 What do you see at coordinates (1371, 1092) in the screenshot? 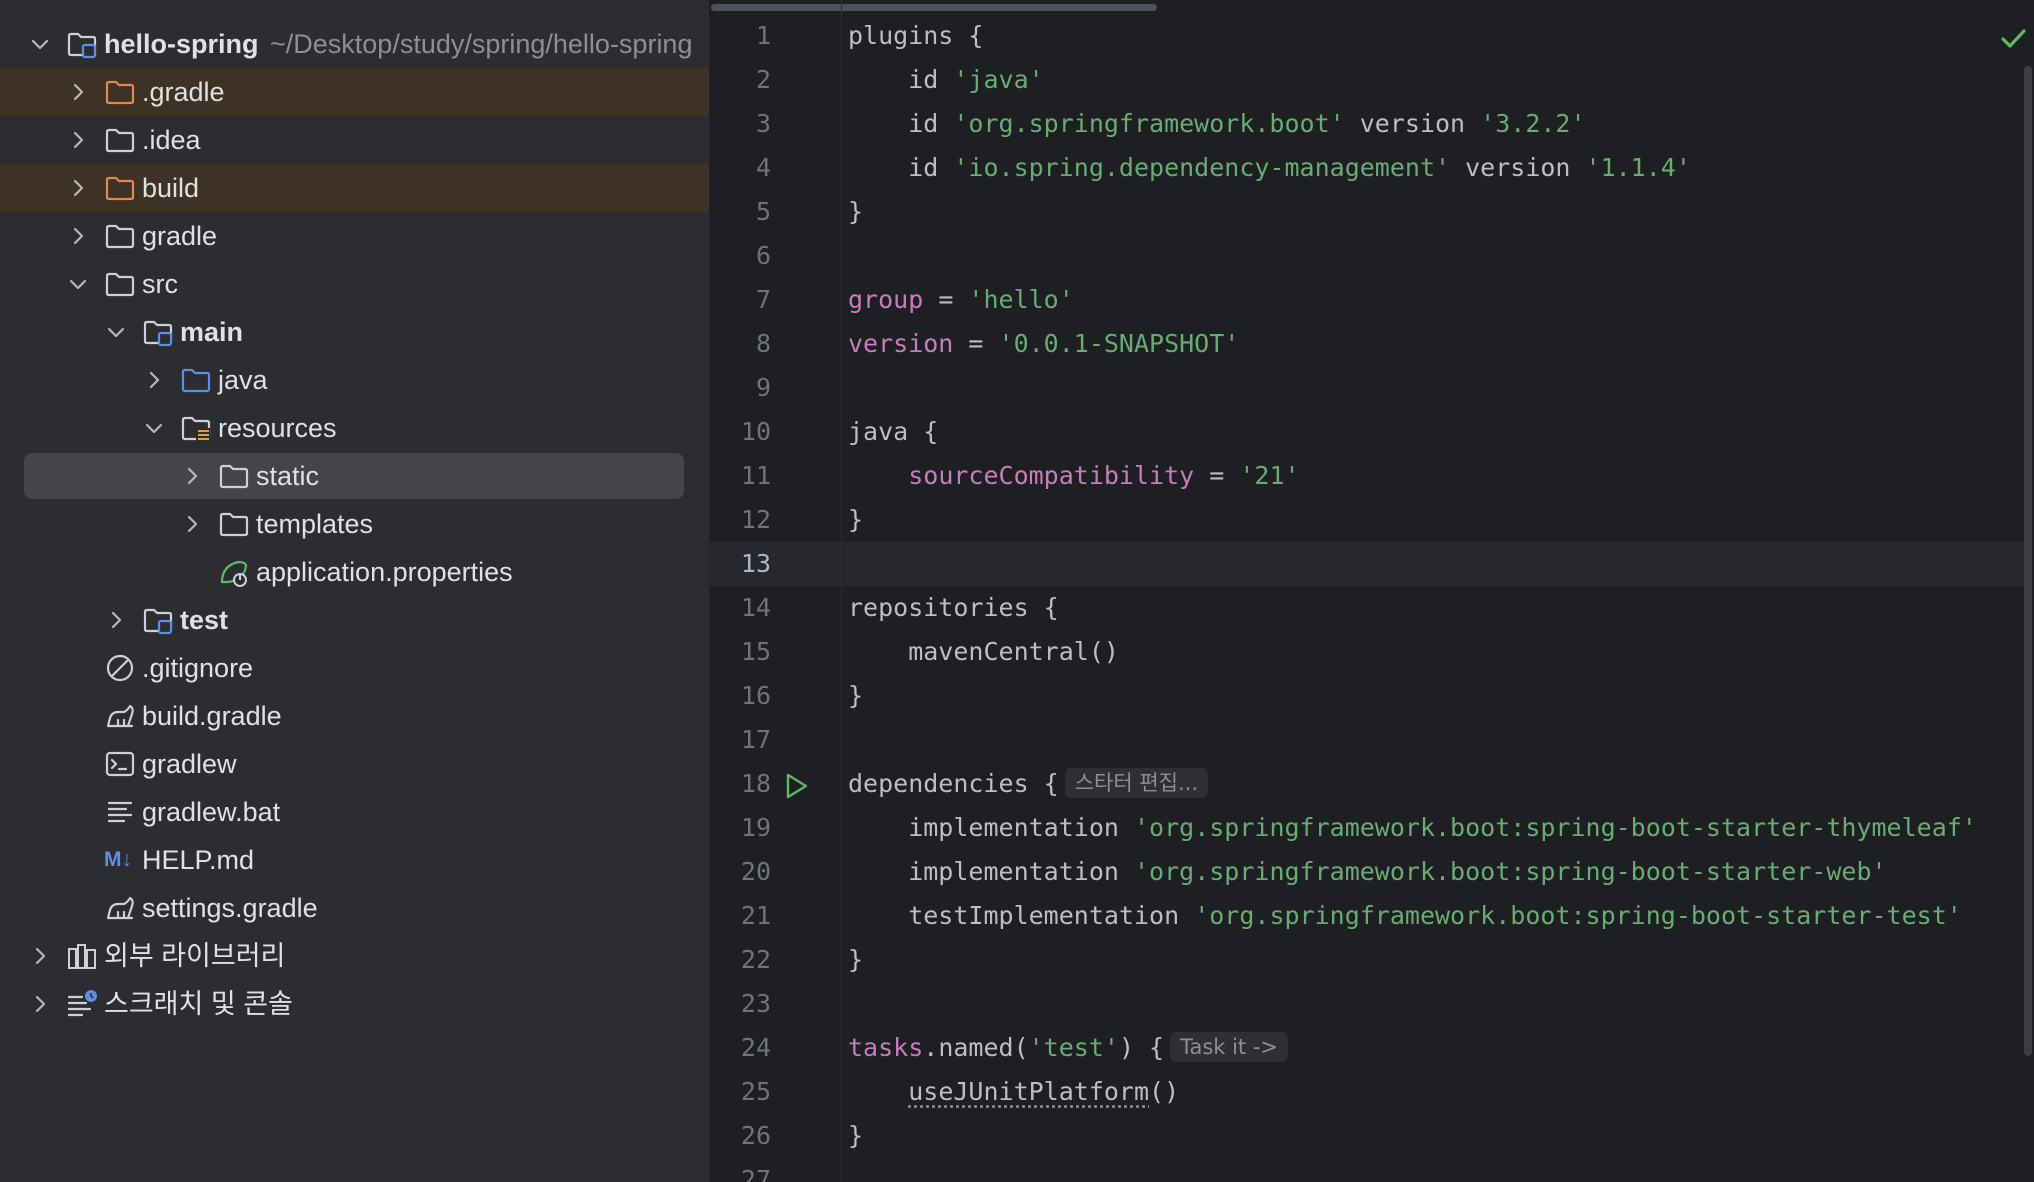
I see `code-line: 25 useJUnitPlatform()` at bounding box center [1371, 1092].